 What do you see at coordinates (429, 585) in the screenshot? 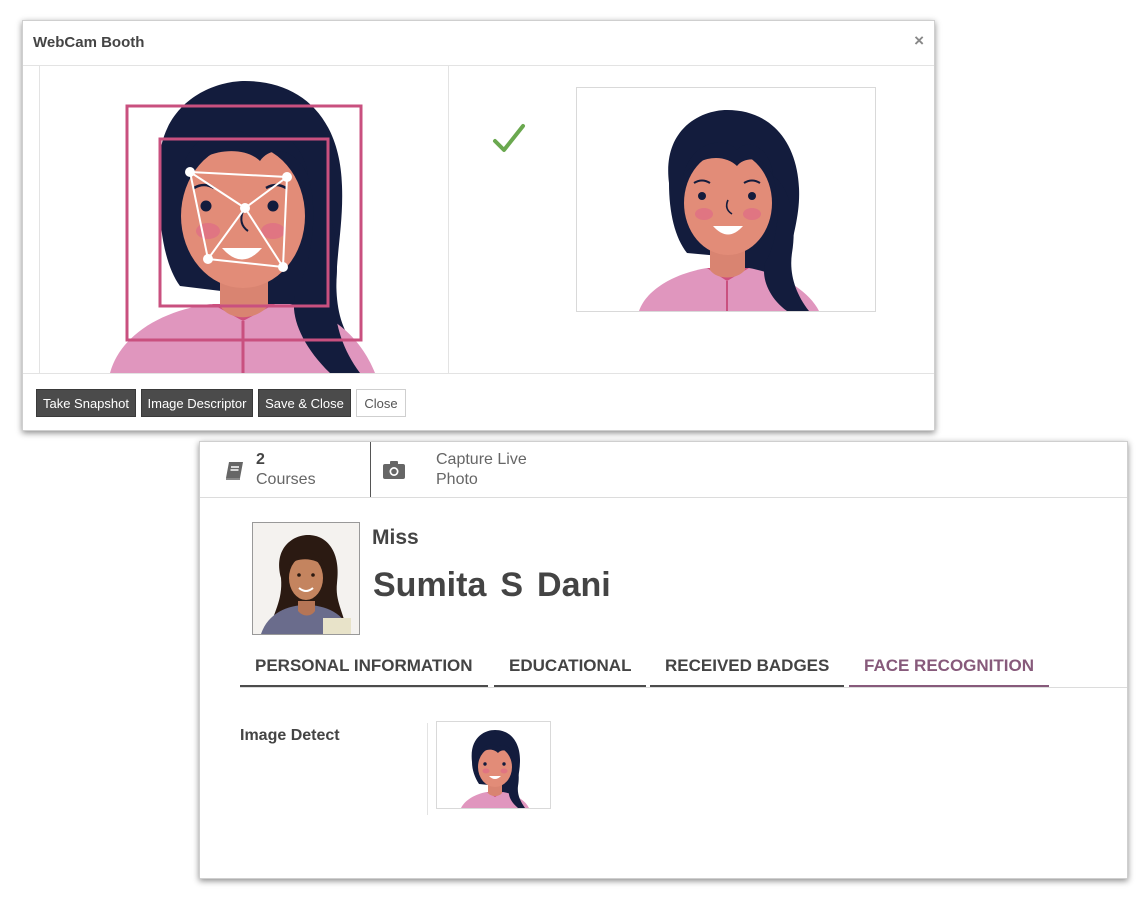
I see `first-name: Sumita` at bounding box center [429, 585].